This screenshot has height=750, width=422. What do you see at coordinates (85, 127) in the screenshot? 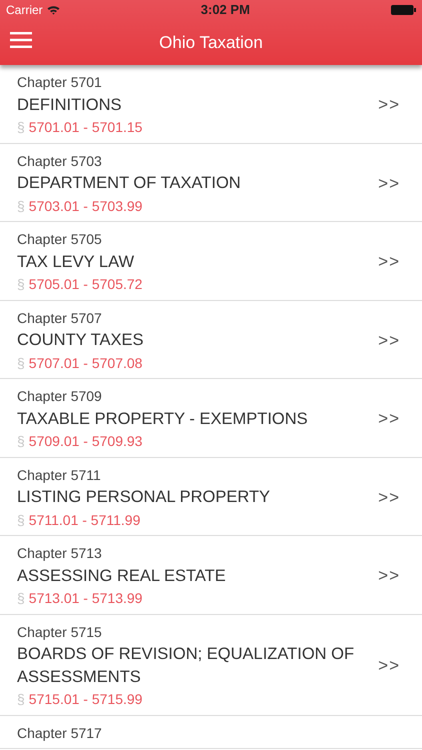
I see `section-range: 5701.01 - 5701.15` at bounding box center [85, 127].